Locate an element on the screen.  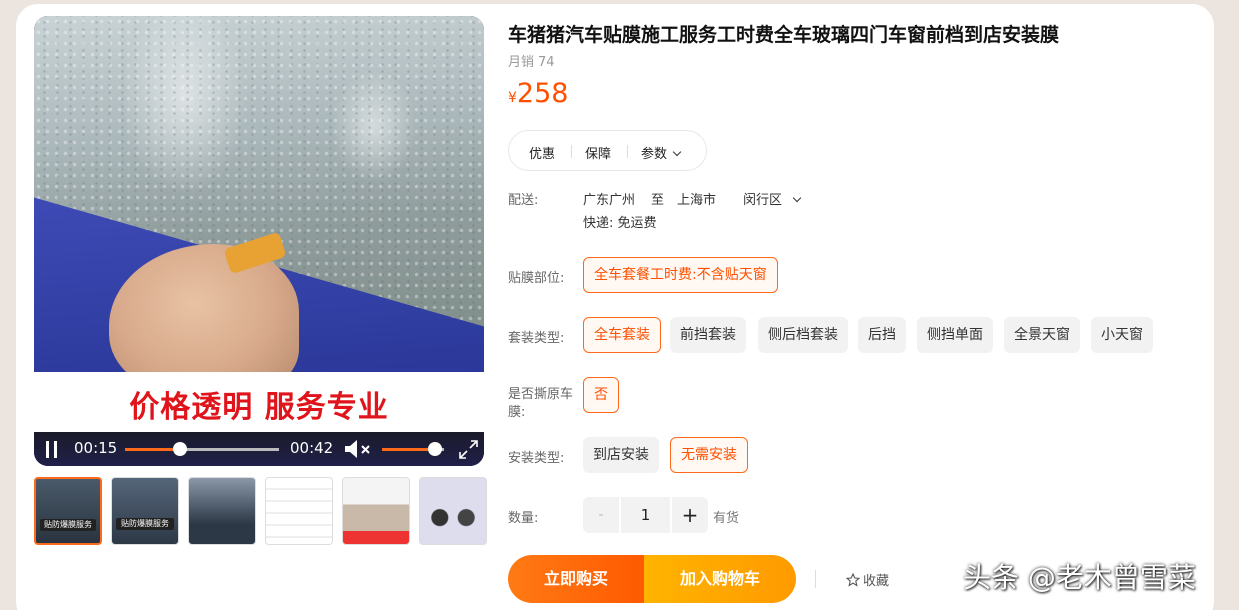
seek-bar is located at coordinates (202, 449).